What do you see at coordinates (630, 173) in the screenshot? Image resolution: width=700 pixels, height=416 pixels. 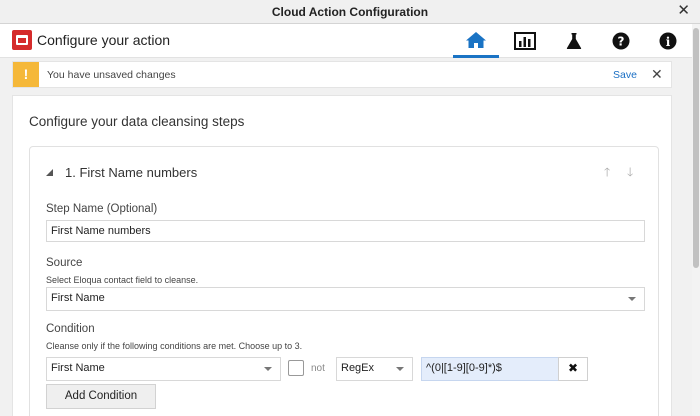 I see `move-down-arrow-icon: 🡓` at bounding box center [630, 173].